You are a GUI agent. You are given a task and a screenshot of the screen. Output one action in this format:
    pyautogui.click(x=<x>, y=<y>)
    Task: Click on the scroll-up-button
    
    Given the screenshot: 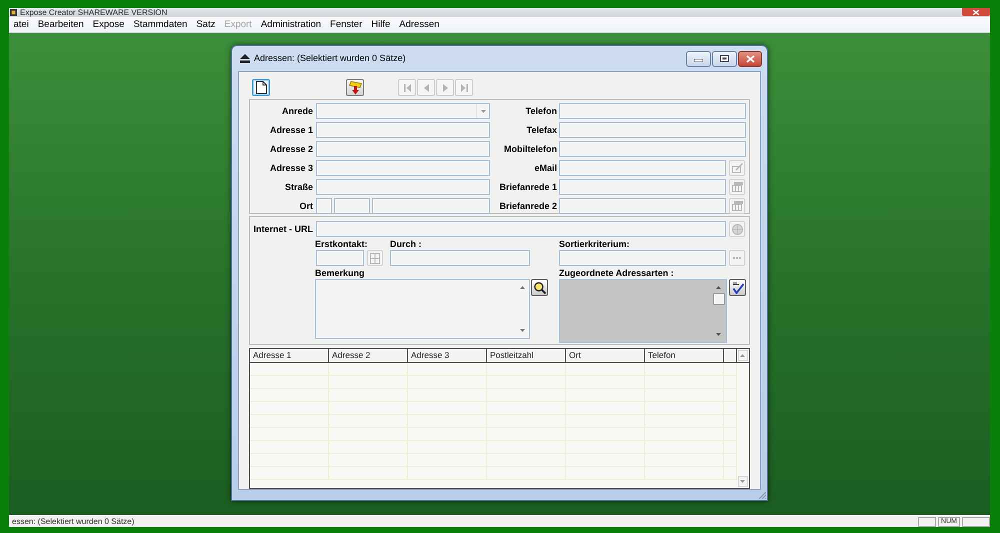 What is the action you would take?
    pyautogui.click(x=743, y=355)
    